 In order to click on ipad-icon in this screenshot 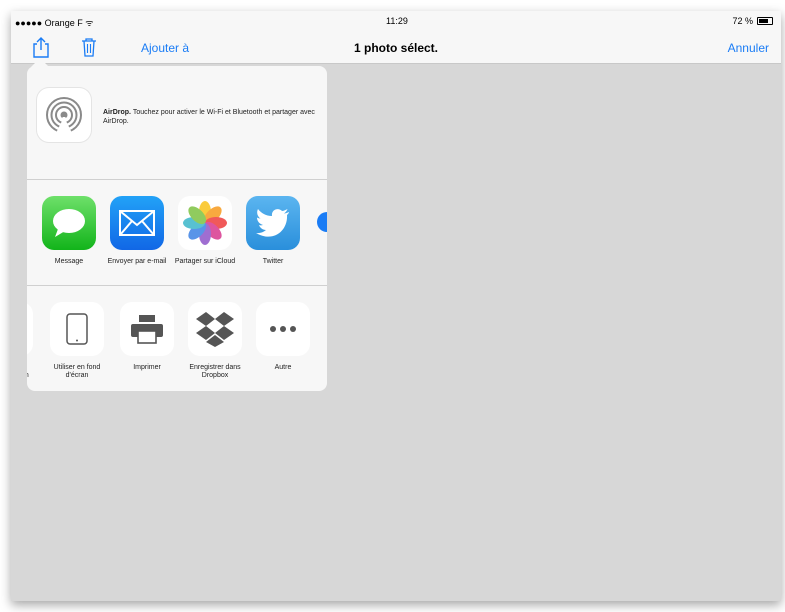, I will do `click(77, 329)`.